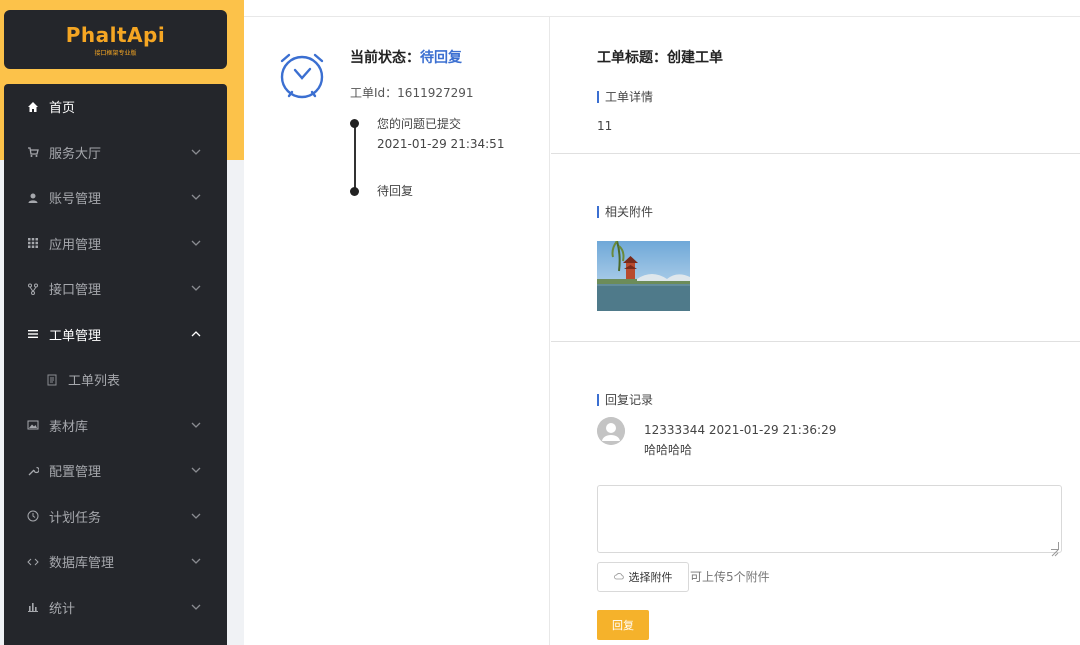 Image resolution: width=1080 pixels, height=645 pixels. I want to click on image-icon, so click(33, 425).